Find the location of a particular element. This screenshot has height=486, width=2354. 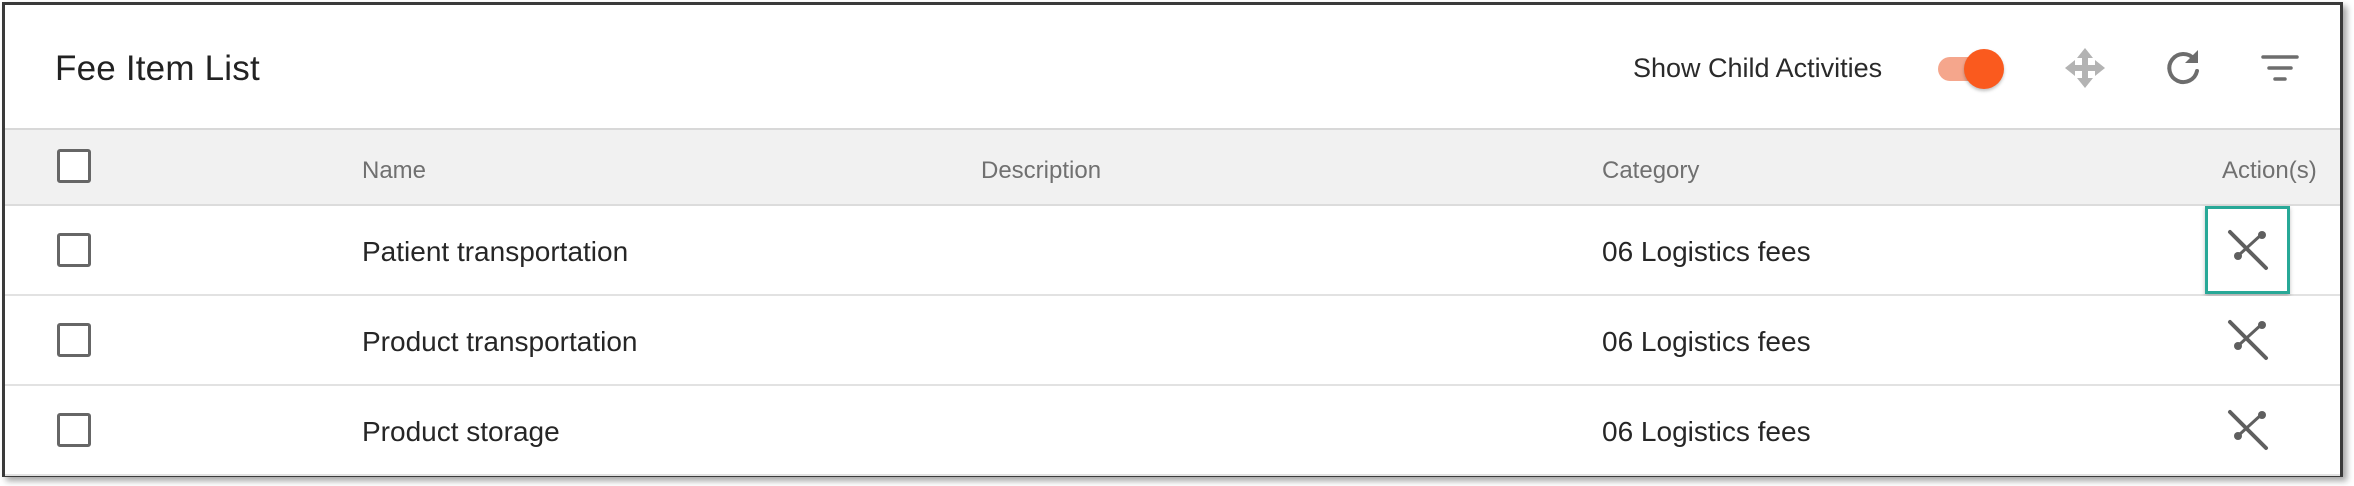

column-header-category: Category is located at coordinates (1650, 171).